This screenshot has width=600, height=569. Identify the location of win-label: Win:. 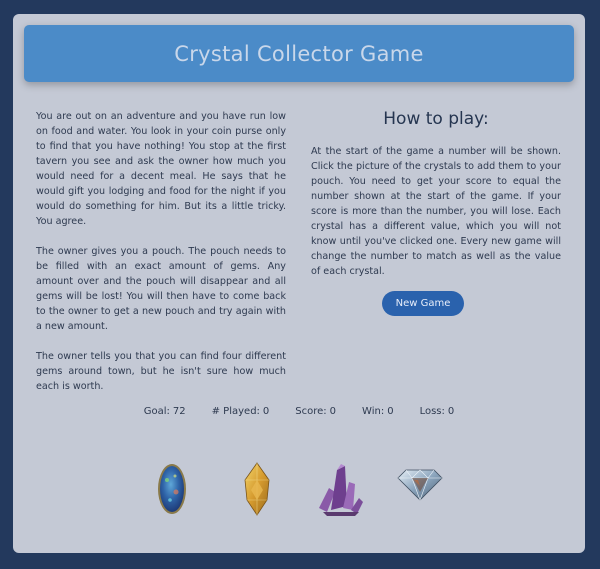
(373, 411).